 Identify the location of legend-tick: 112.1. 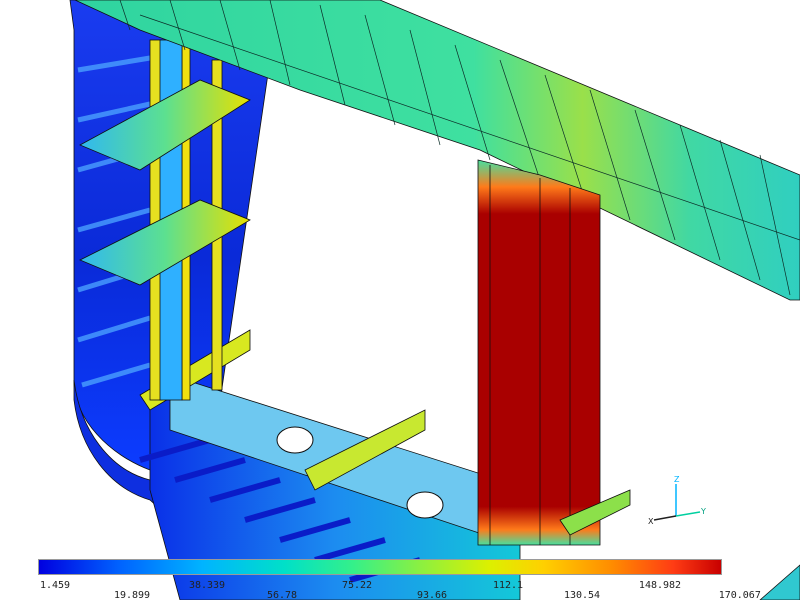
(508, 585).